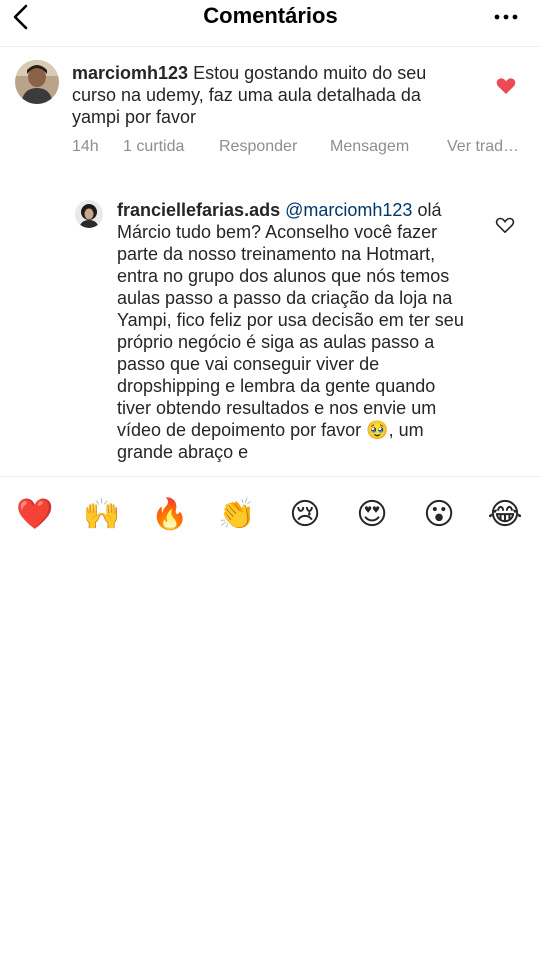 This screenshot has height=961, width=541. I want to click on fire-emoji-button: 🔥, so click(170, 515).